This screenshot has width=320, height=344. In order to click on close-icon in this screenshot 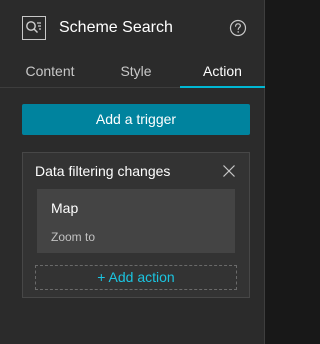, I will do `click(229, 171)`.